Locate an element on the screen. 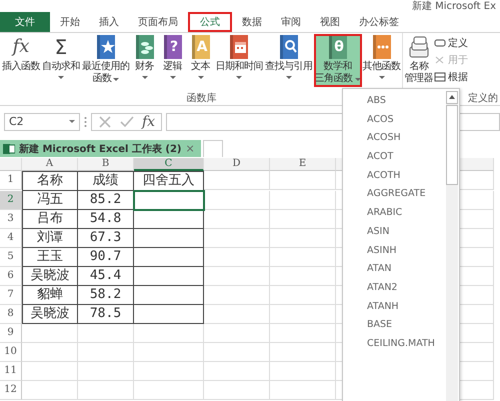  table-cell: 85.2 is located at coordinates (106, 200).